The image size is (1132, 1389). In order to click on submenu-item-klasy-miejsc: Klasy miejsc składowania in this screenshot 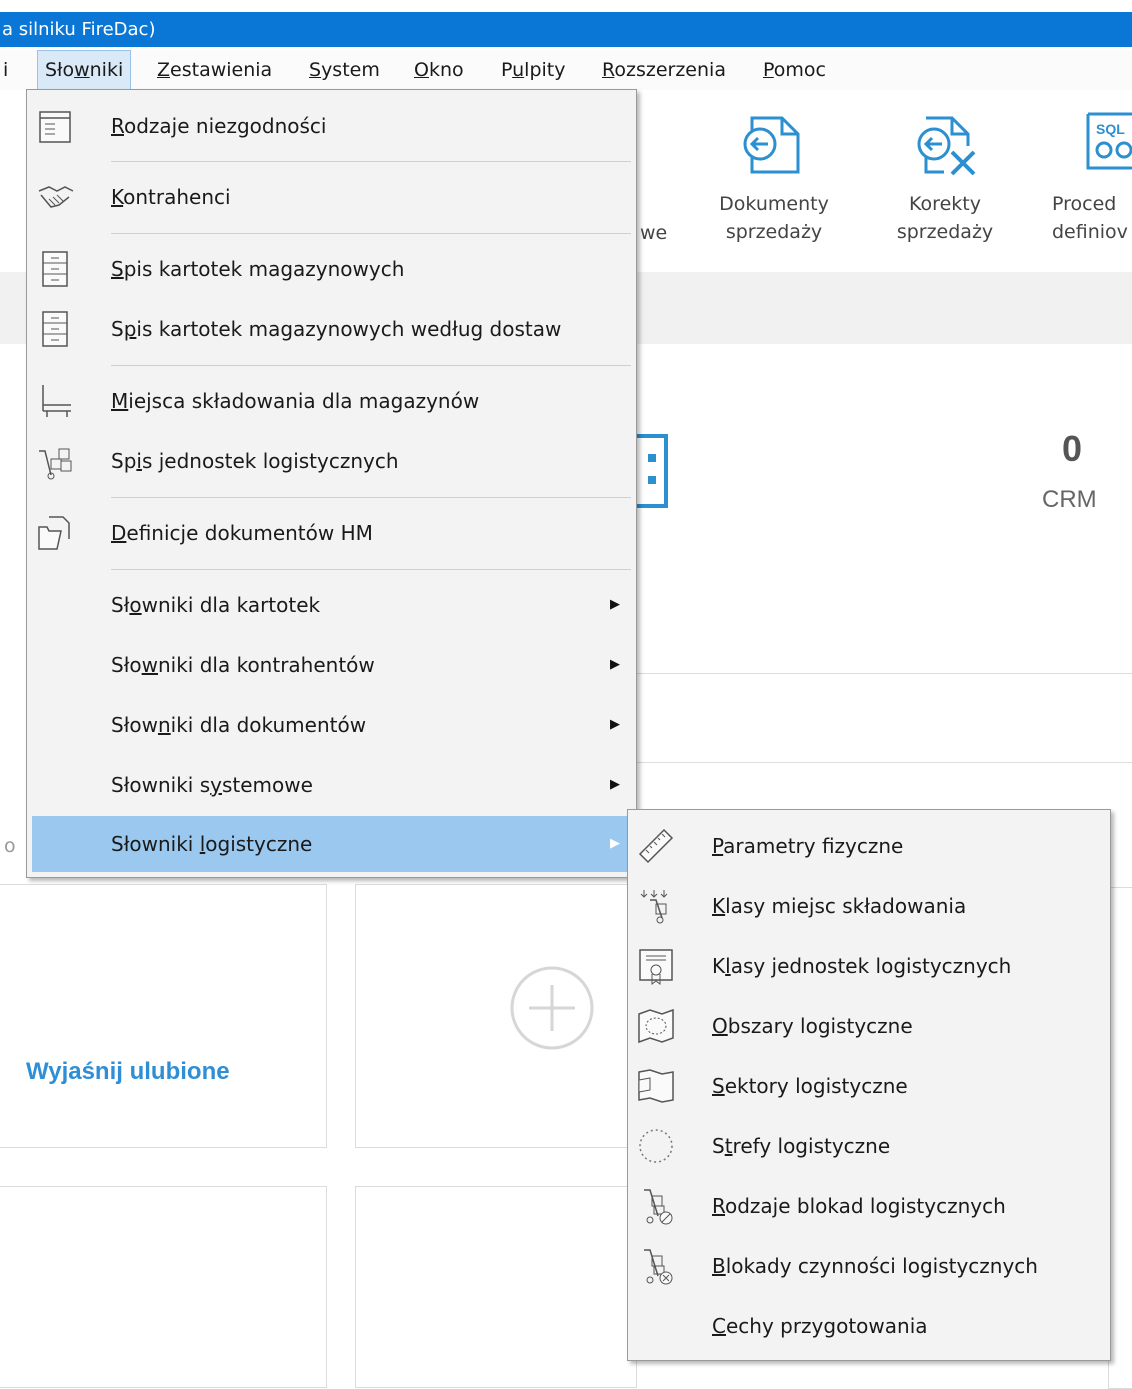, I will do `click(869, 906)`.